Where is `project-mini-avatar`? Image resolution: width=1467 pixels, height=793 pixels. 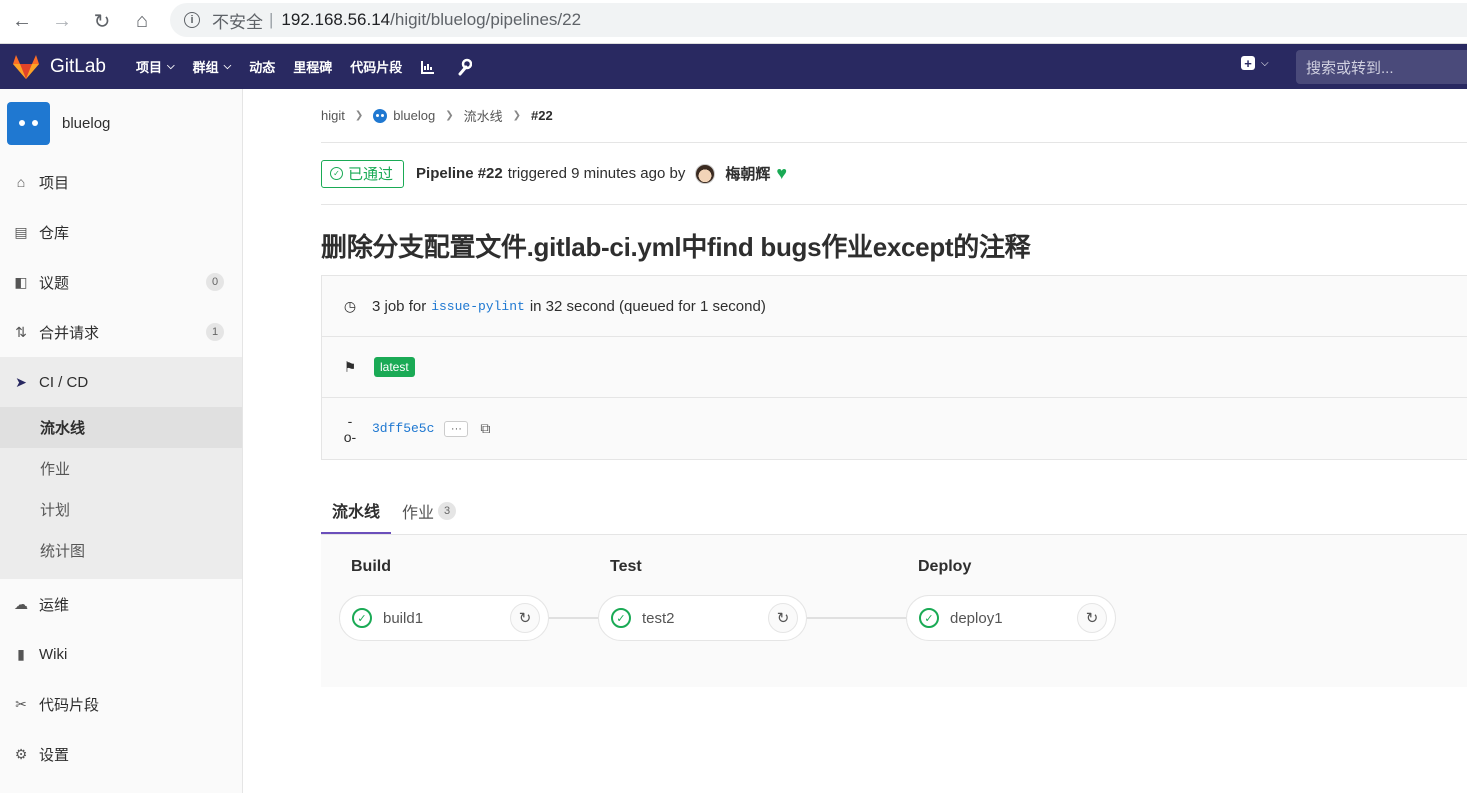 project-mini-avatar is located at coordinates (380, 115).